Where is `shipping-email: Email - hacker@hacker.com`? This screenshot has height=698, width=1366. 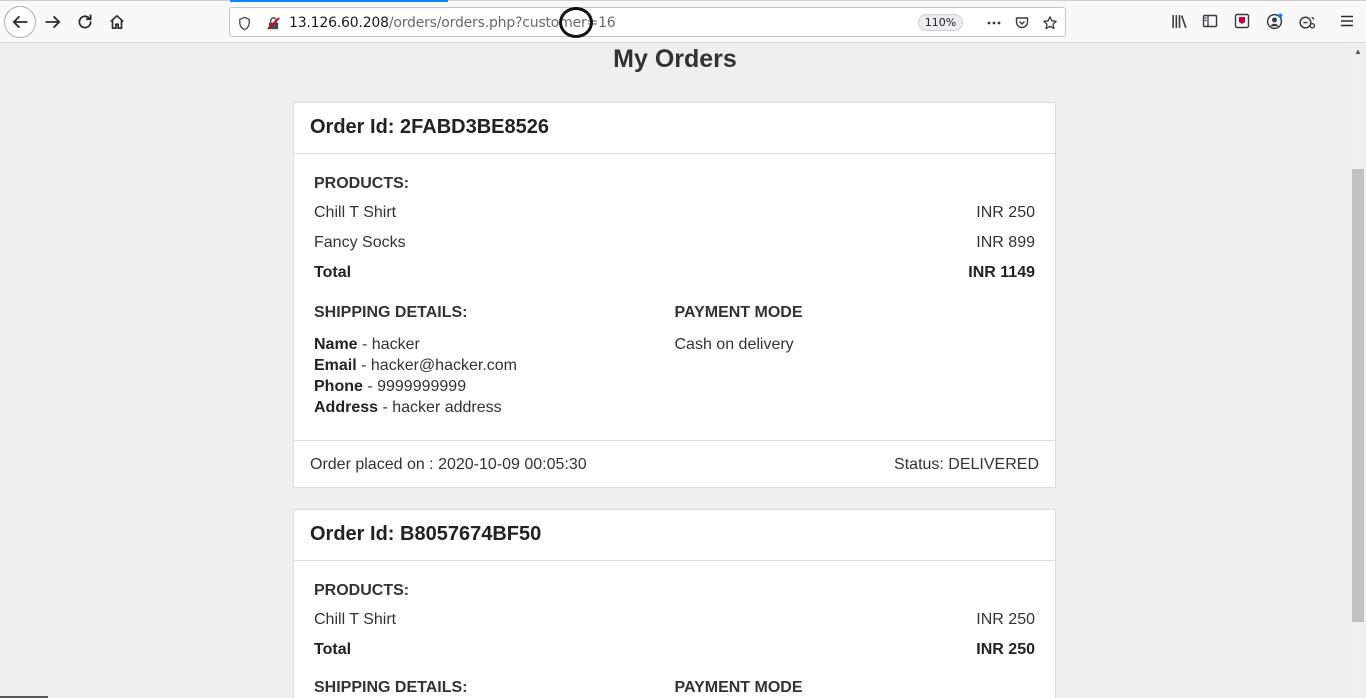 shipping-email: Email - hacker@hacker.com is located at coordinates (494, 365).